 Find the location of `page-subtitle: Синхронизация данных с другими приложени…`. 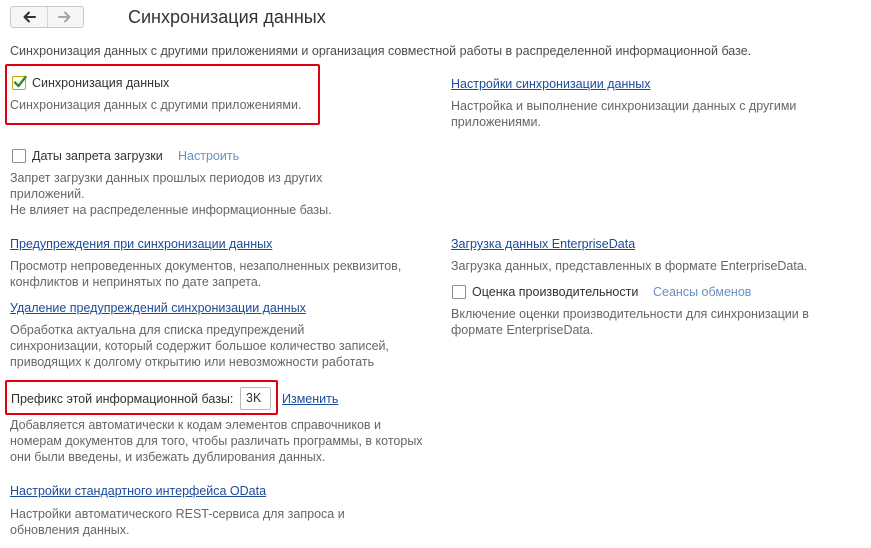

page-subtitle: Синхронизация данных с другими приложени… is located at coordinates (381, 51).